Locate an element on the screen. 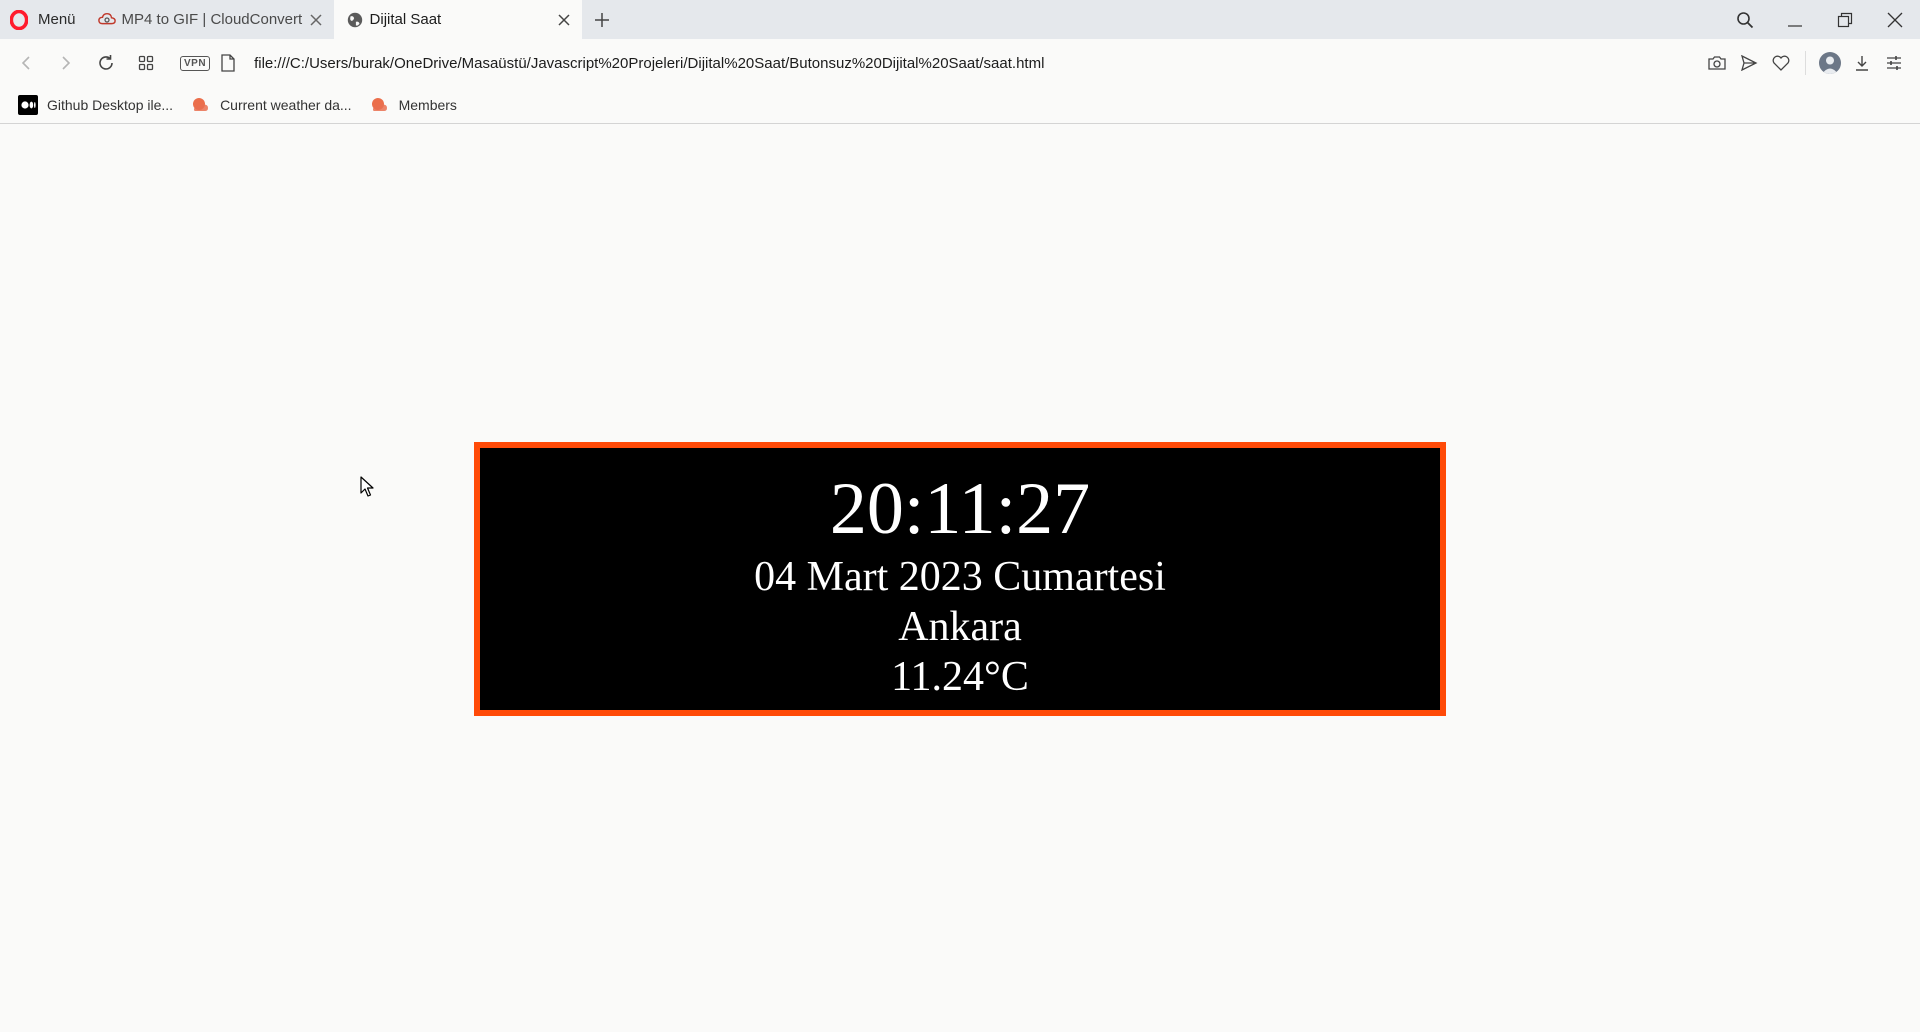 The height and width of the screenshot is (1032, 1920). reload-button is located at coordinates (106, 63).